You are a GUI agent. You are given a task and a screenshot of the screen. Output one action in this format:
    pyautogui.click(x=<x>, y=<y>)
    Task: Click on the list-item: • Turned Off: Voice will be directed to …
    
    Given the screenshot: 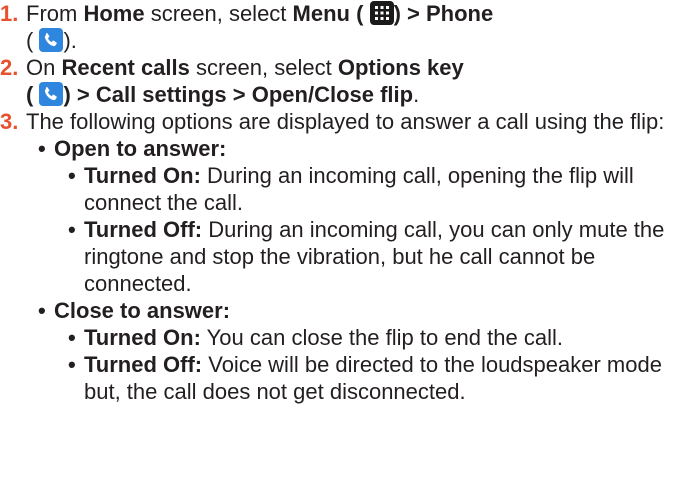 What is the action you would take?
    pyautogui.click(x=372, y=378)
    